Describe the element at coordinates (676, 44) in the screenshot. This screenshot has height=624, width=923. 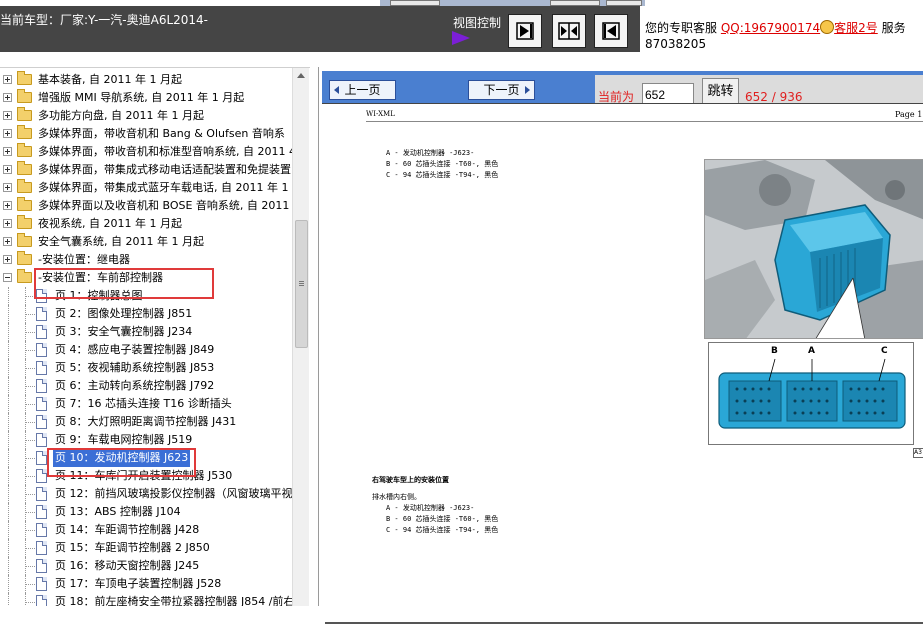
I see `service-number: 87038205` at that location.